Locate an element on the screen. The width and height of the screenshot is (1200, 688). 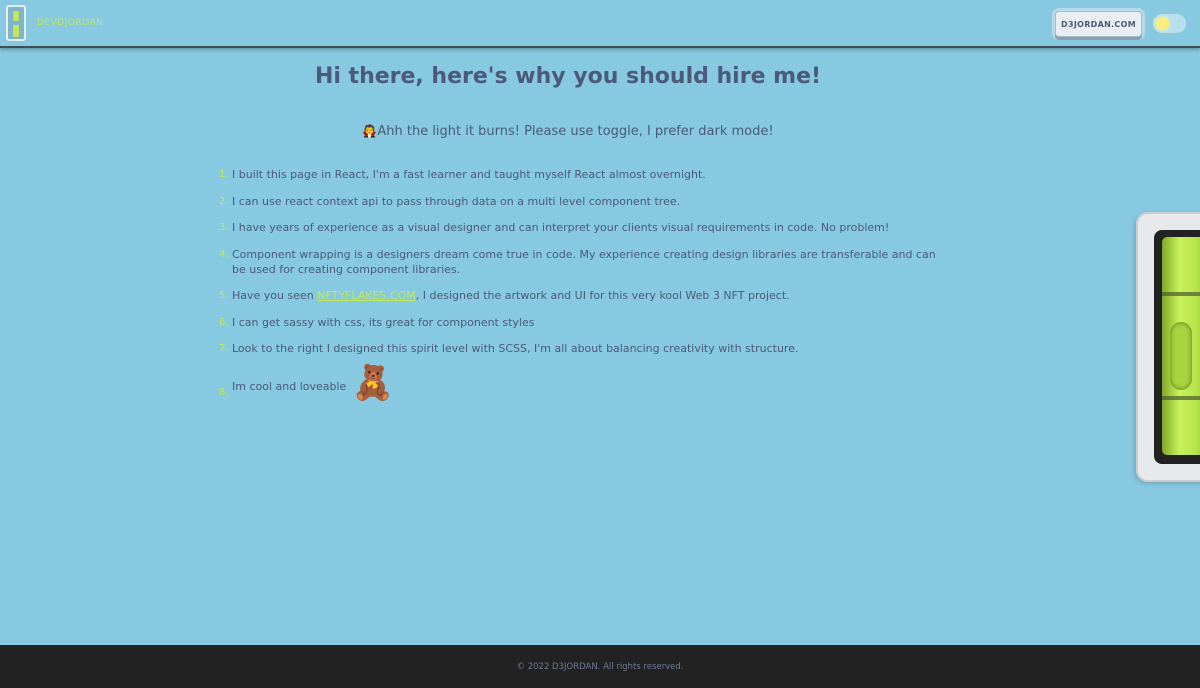
logo-vial-top is located at coordinates (16, 16).